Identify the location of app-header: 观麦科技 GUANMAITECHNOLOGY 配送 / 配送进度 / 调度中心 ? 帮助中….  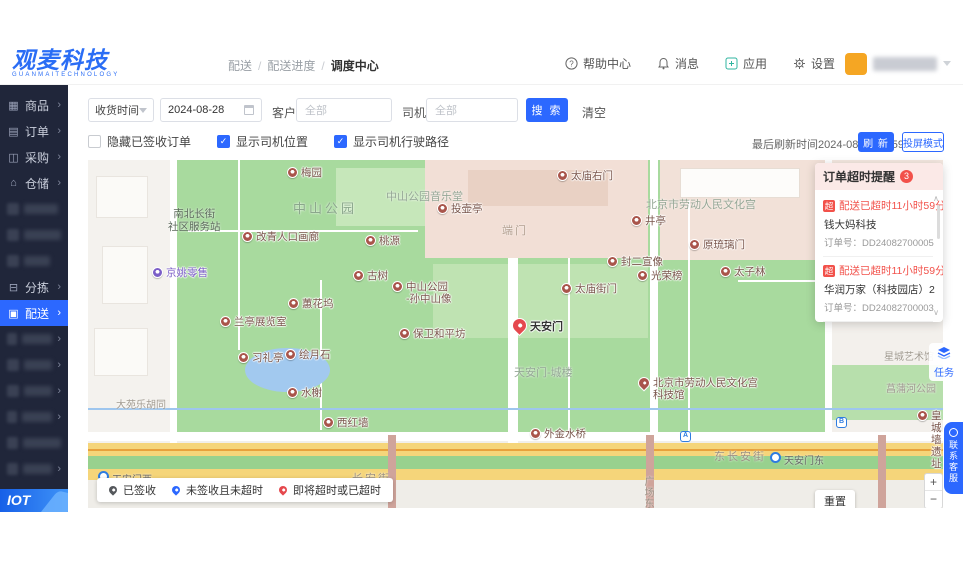
(481, 65).